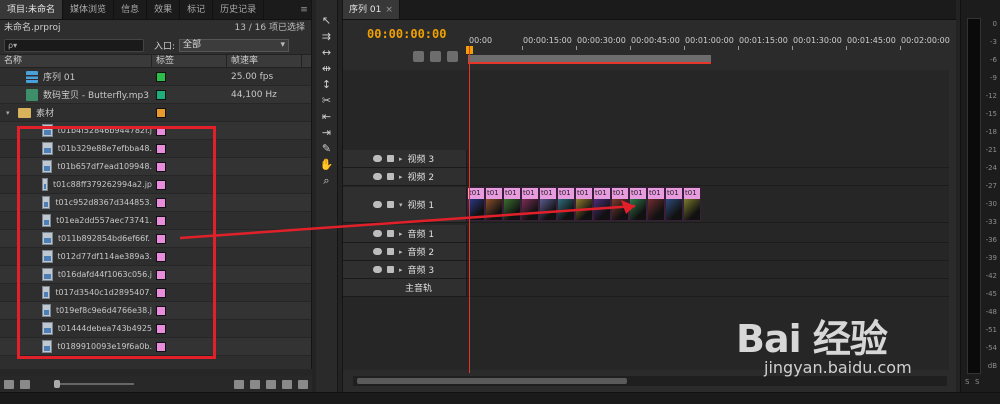  What do you see at coordinates (32, 9) in the screenshot?
I see `tab-project: 项目:未命名` at bounding box center [32, 9].